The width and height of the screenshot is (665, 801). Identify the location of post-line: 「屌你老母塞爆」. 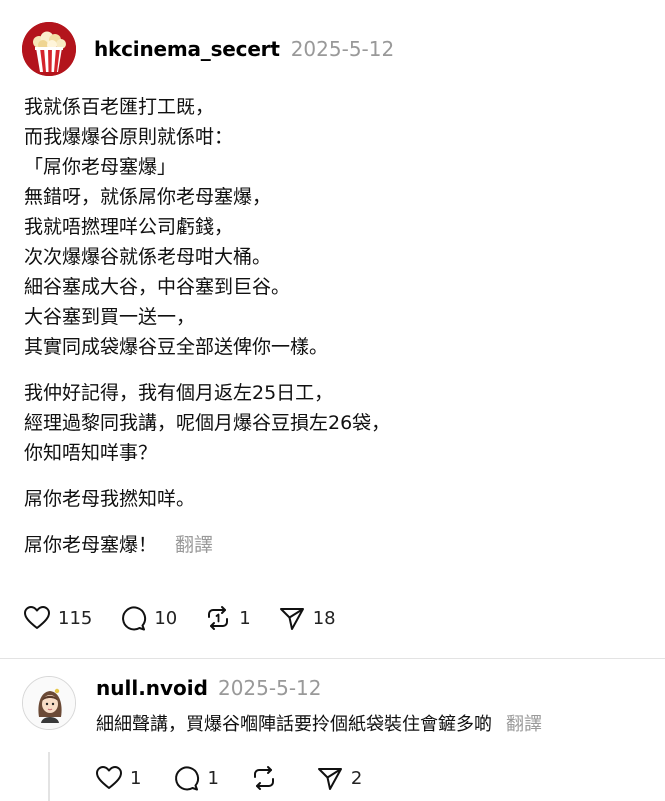
(100, 167).